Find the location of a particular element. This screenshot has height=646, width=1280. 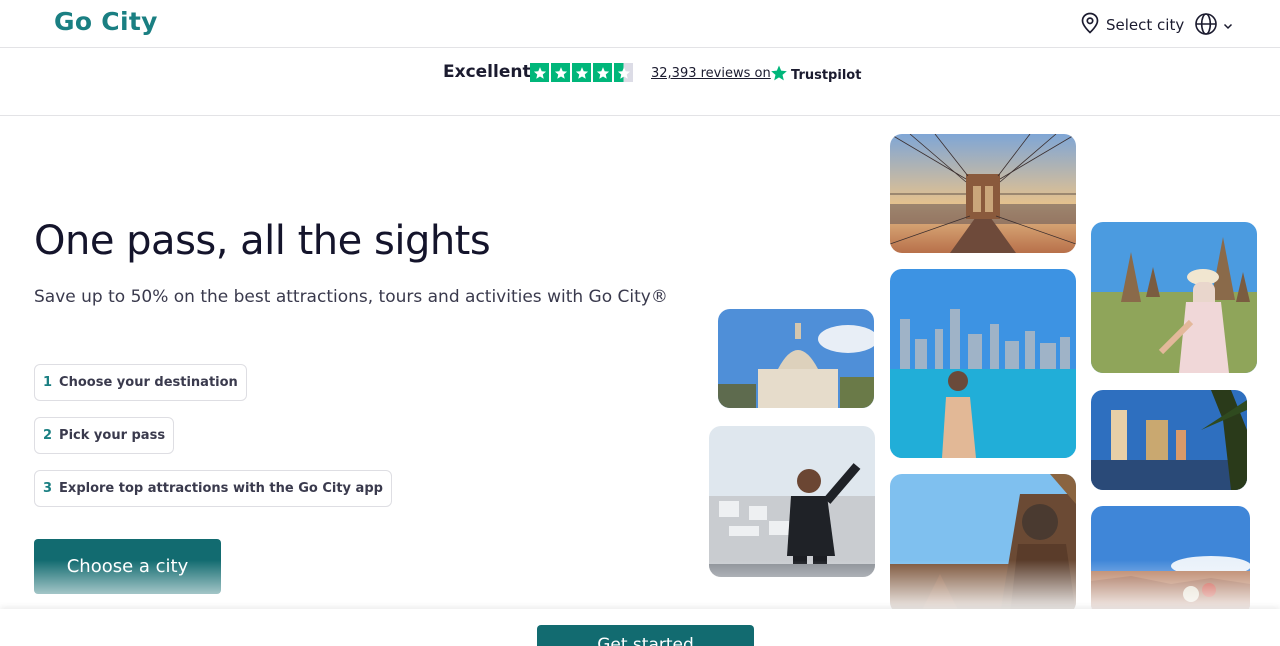

globe-icon is located at coordinates (1206, 26).